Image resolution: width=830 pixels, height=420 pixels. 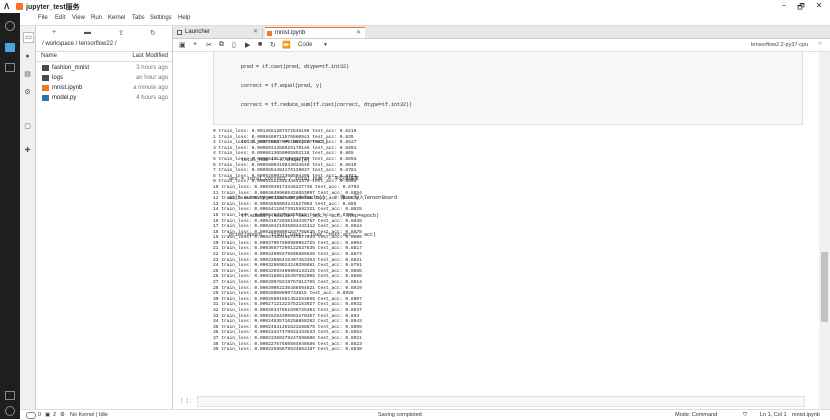 I want to click on saving-status: Saving completed, so click(x=400, y=415).